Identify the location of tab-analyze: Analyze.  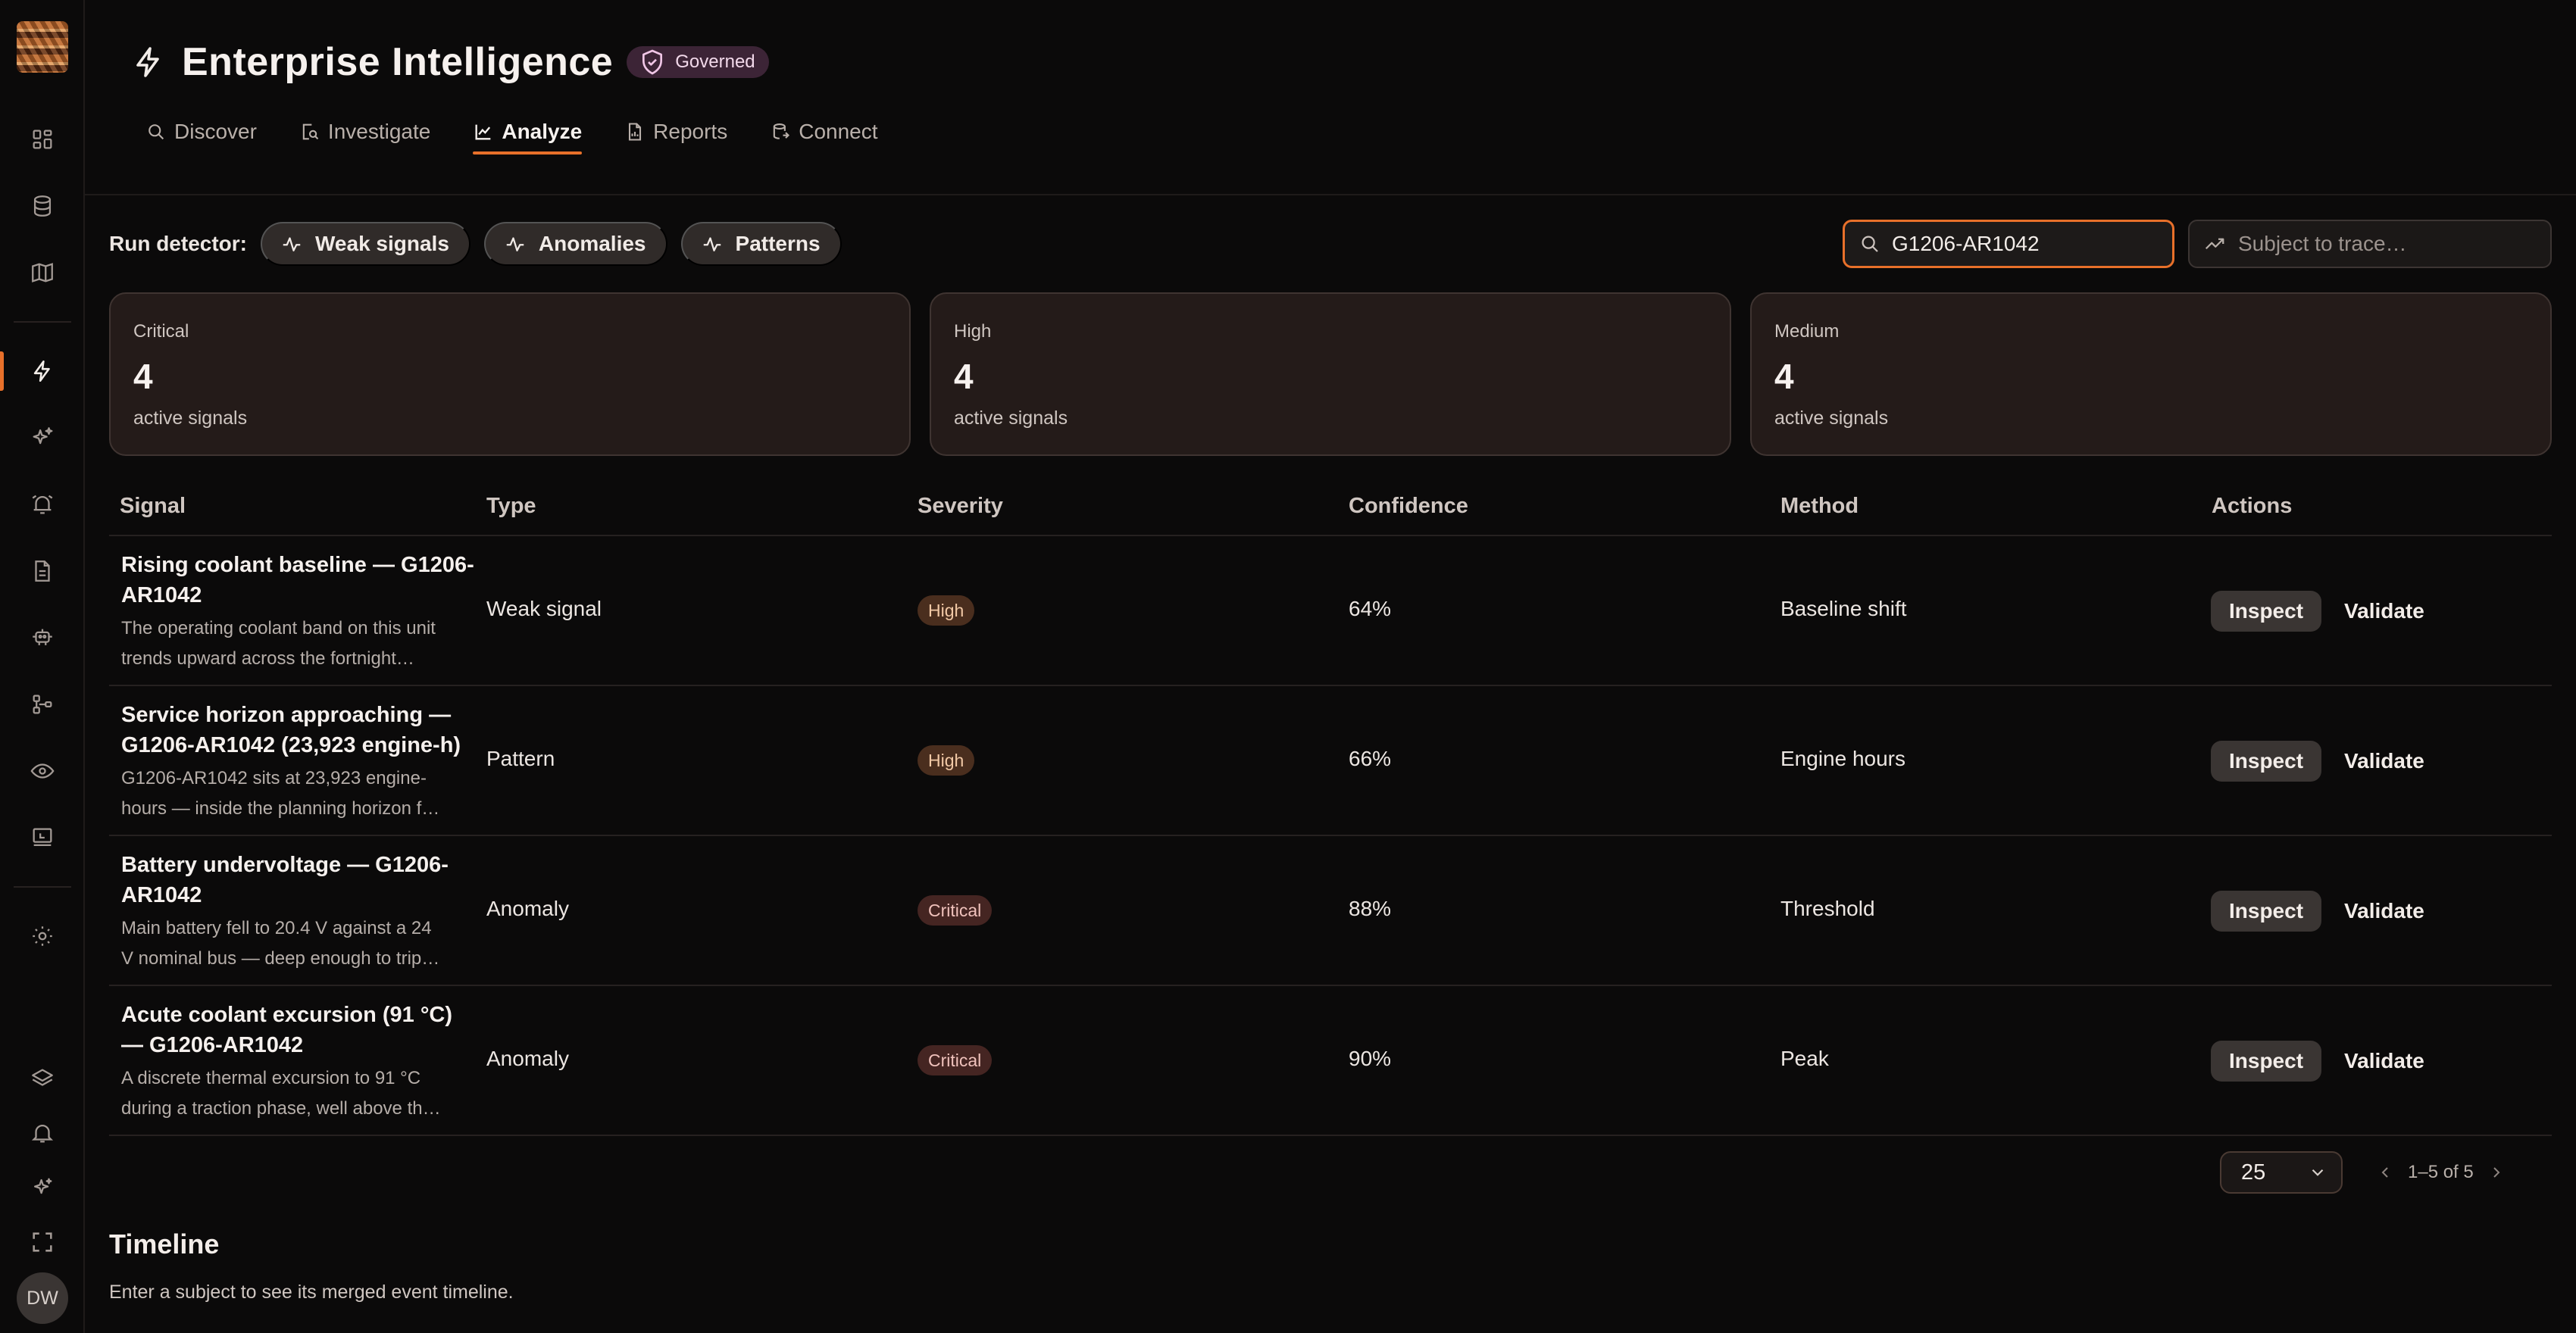
(528, 133).